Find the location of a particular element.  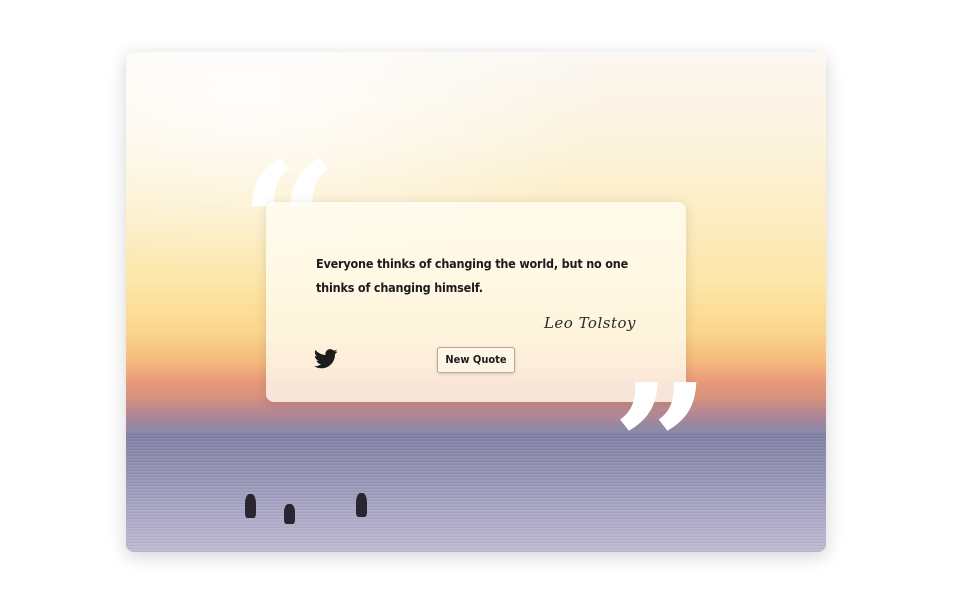

twitter-bird-glyph is located at coordinates (325, 359).